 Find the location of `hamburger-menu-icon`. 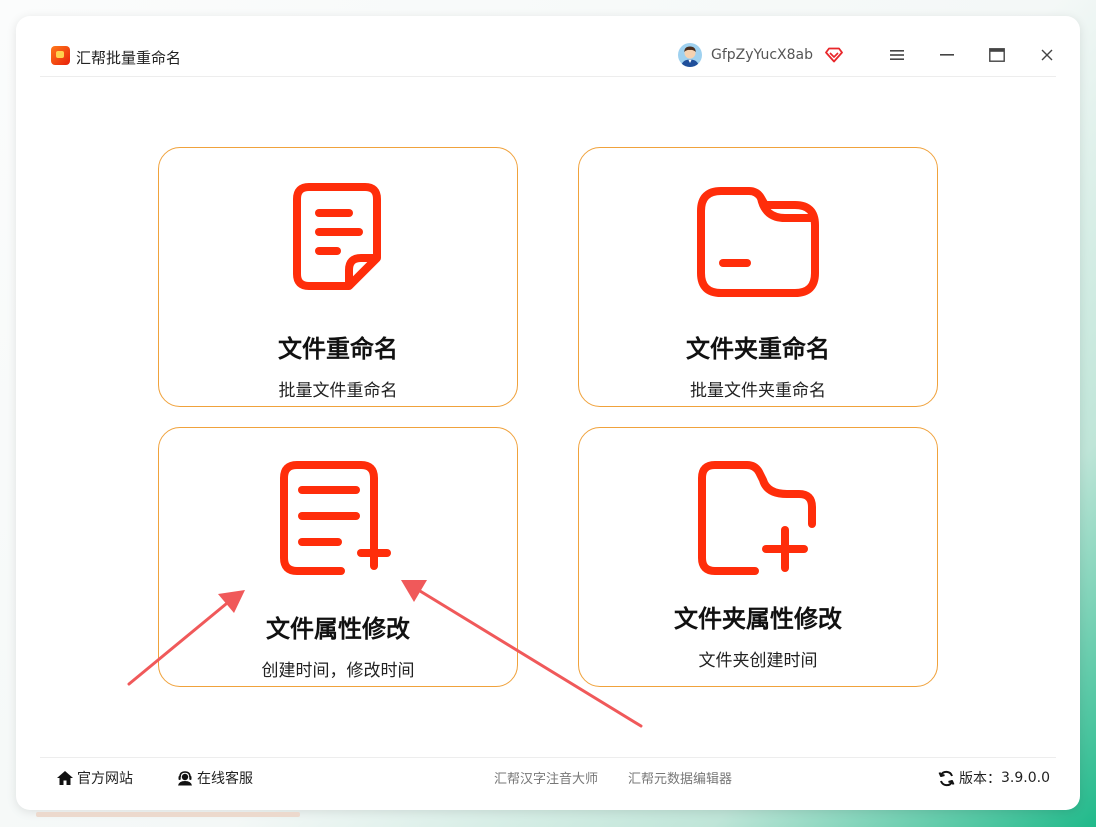

hamburger-menu-icon is located at coordinates (897, 55).